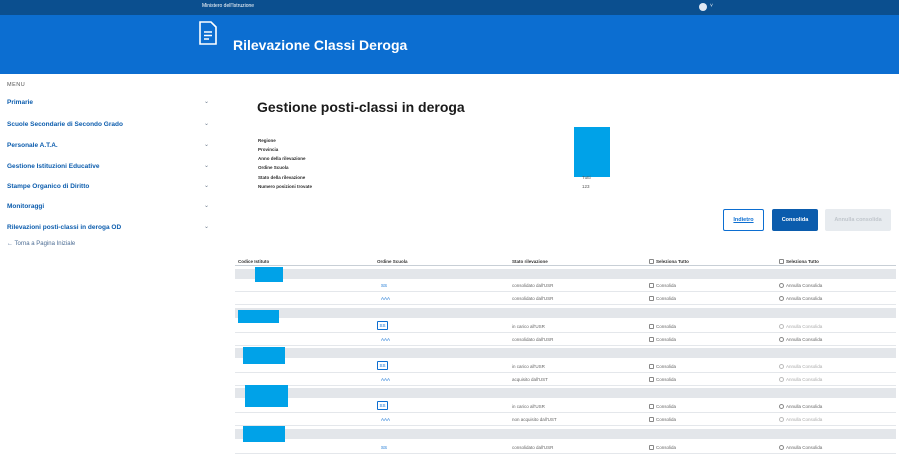 This screenshot has height=461, width=899. I want to click on sidebar-item-monitoraggi: Monitoraggi ⌄, so click(116, 208).